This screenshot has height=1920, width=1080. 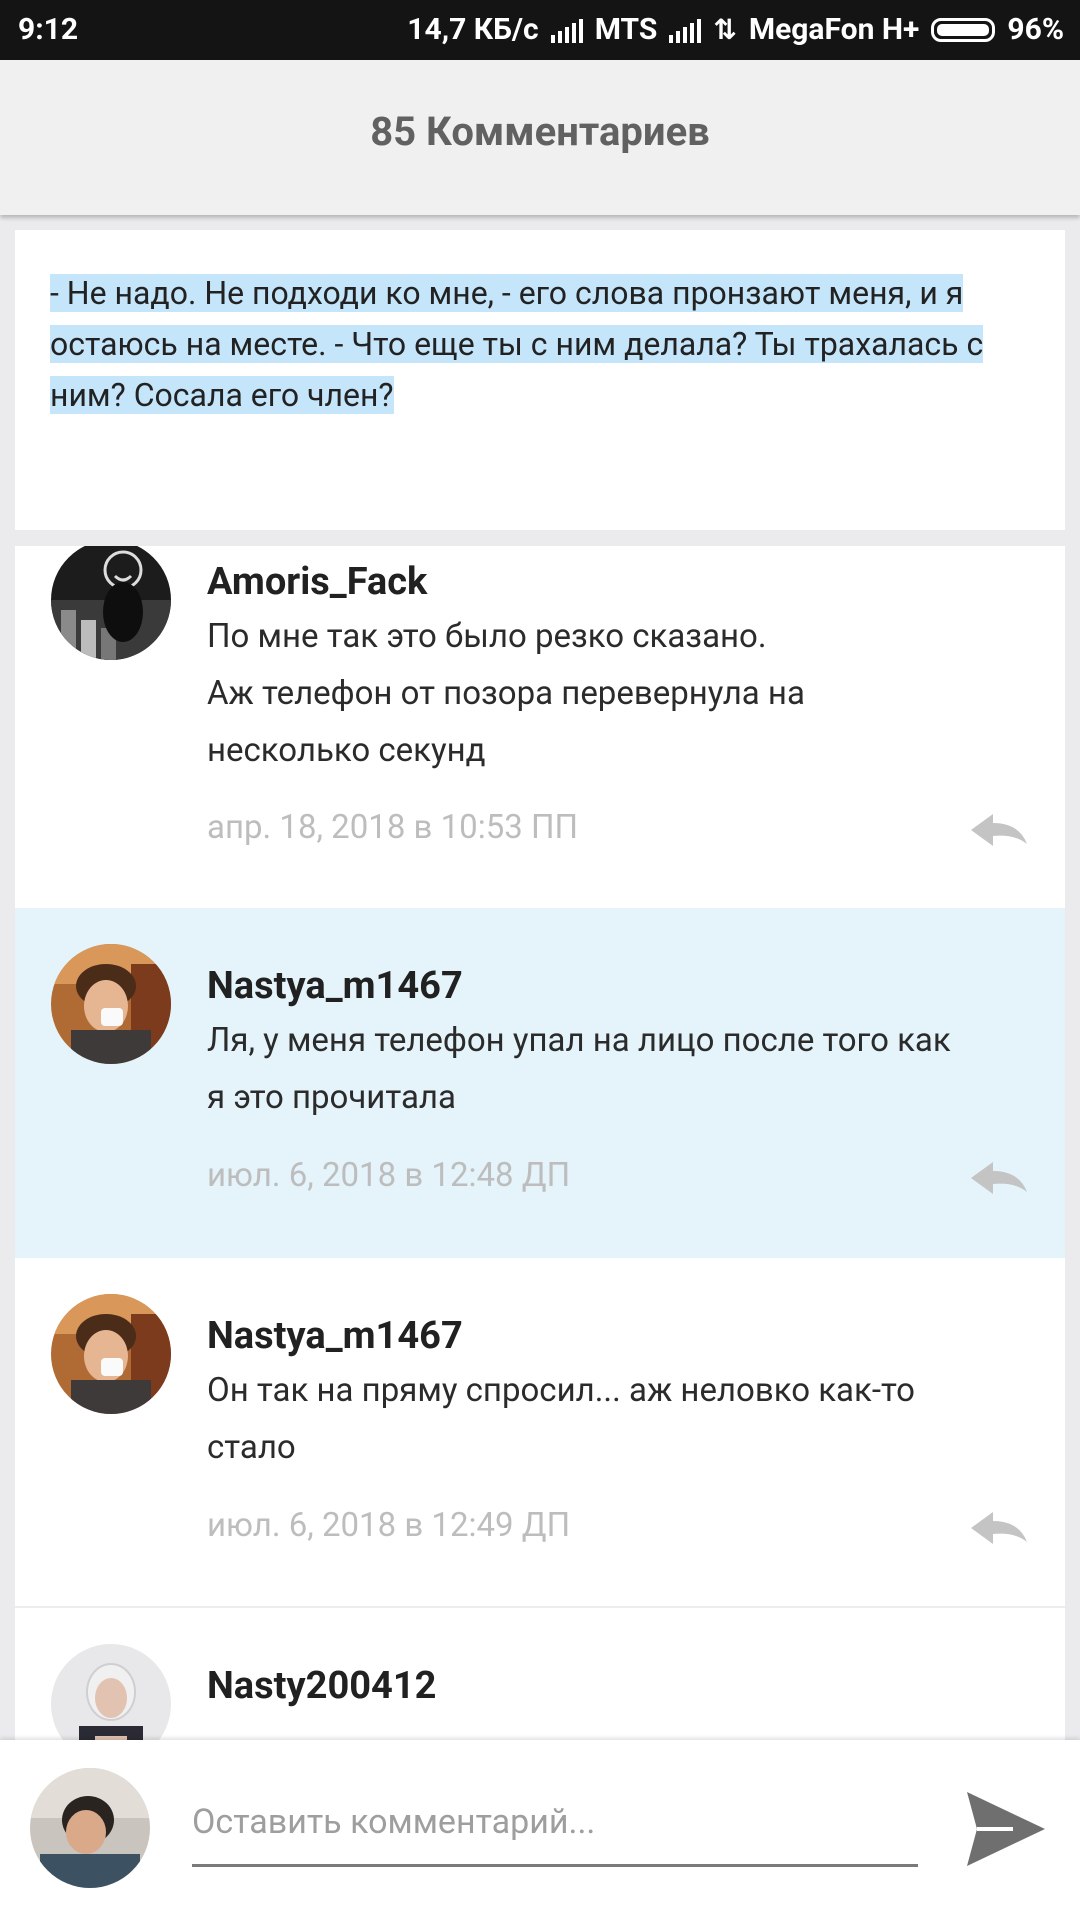 What do you see at coordinates (963, 29) in the screenshot?
I see `battery-icon` at bounding box center [963, 29].